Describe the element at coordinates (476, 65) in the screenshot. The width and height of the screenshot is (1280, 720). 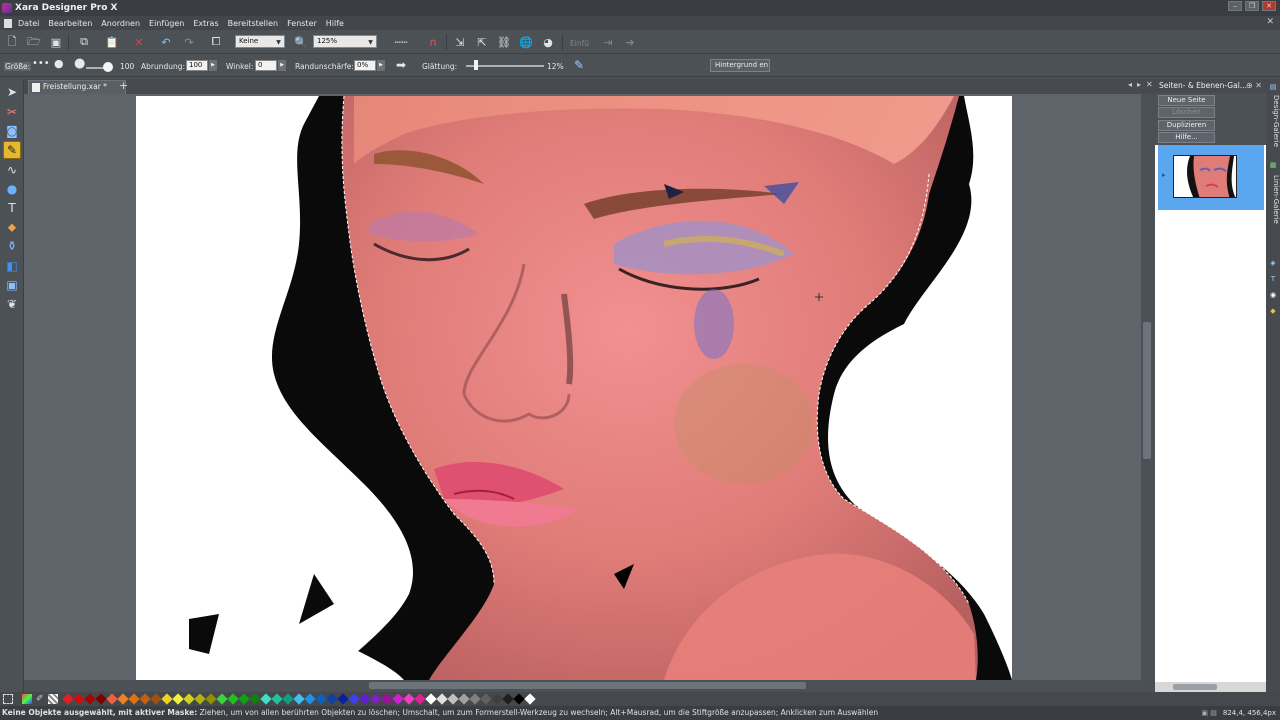
I see `smoothing-slider-thumb` at that location.